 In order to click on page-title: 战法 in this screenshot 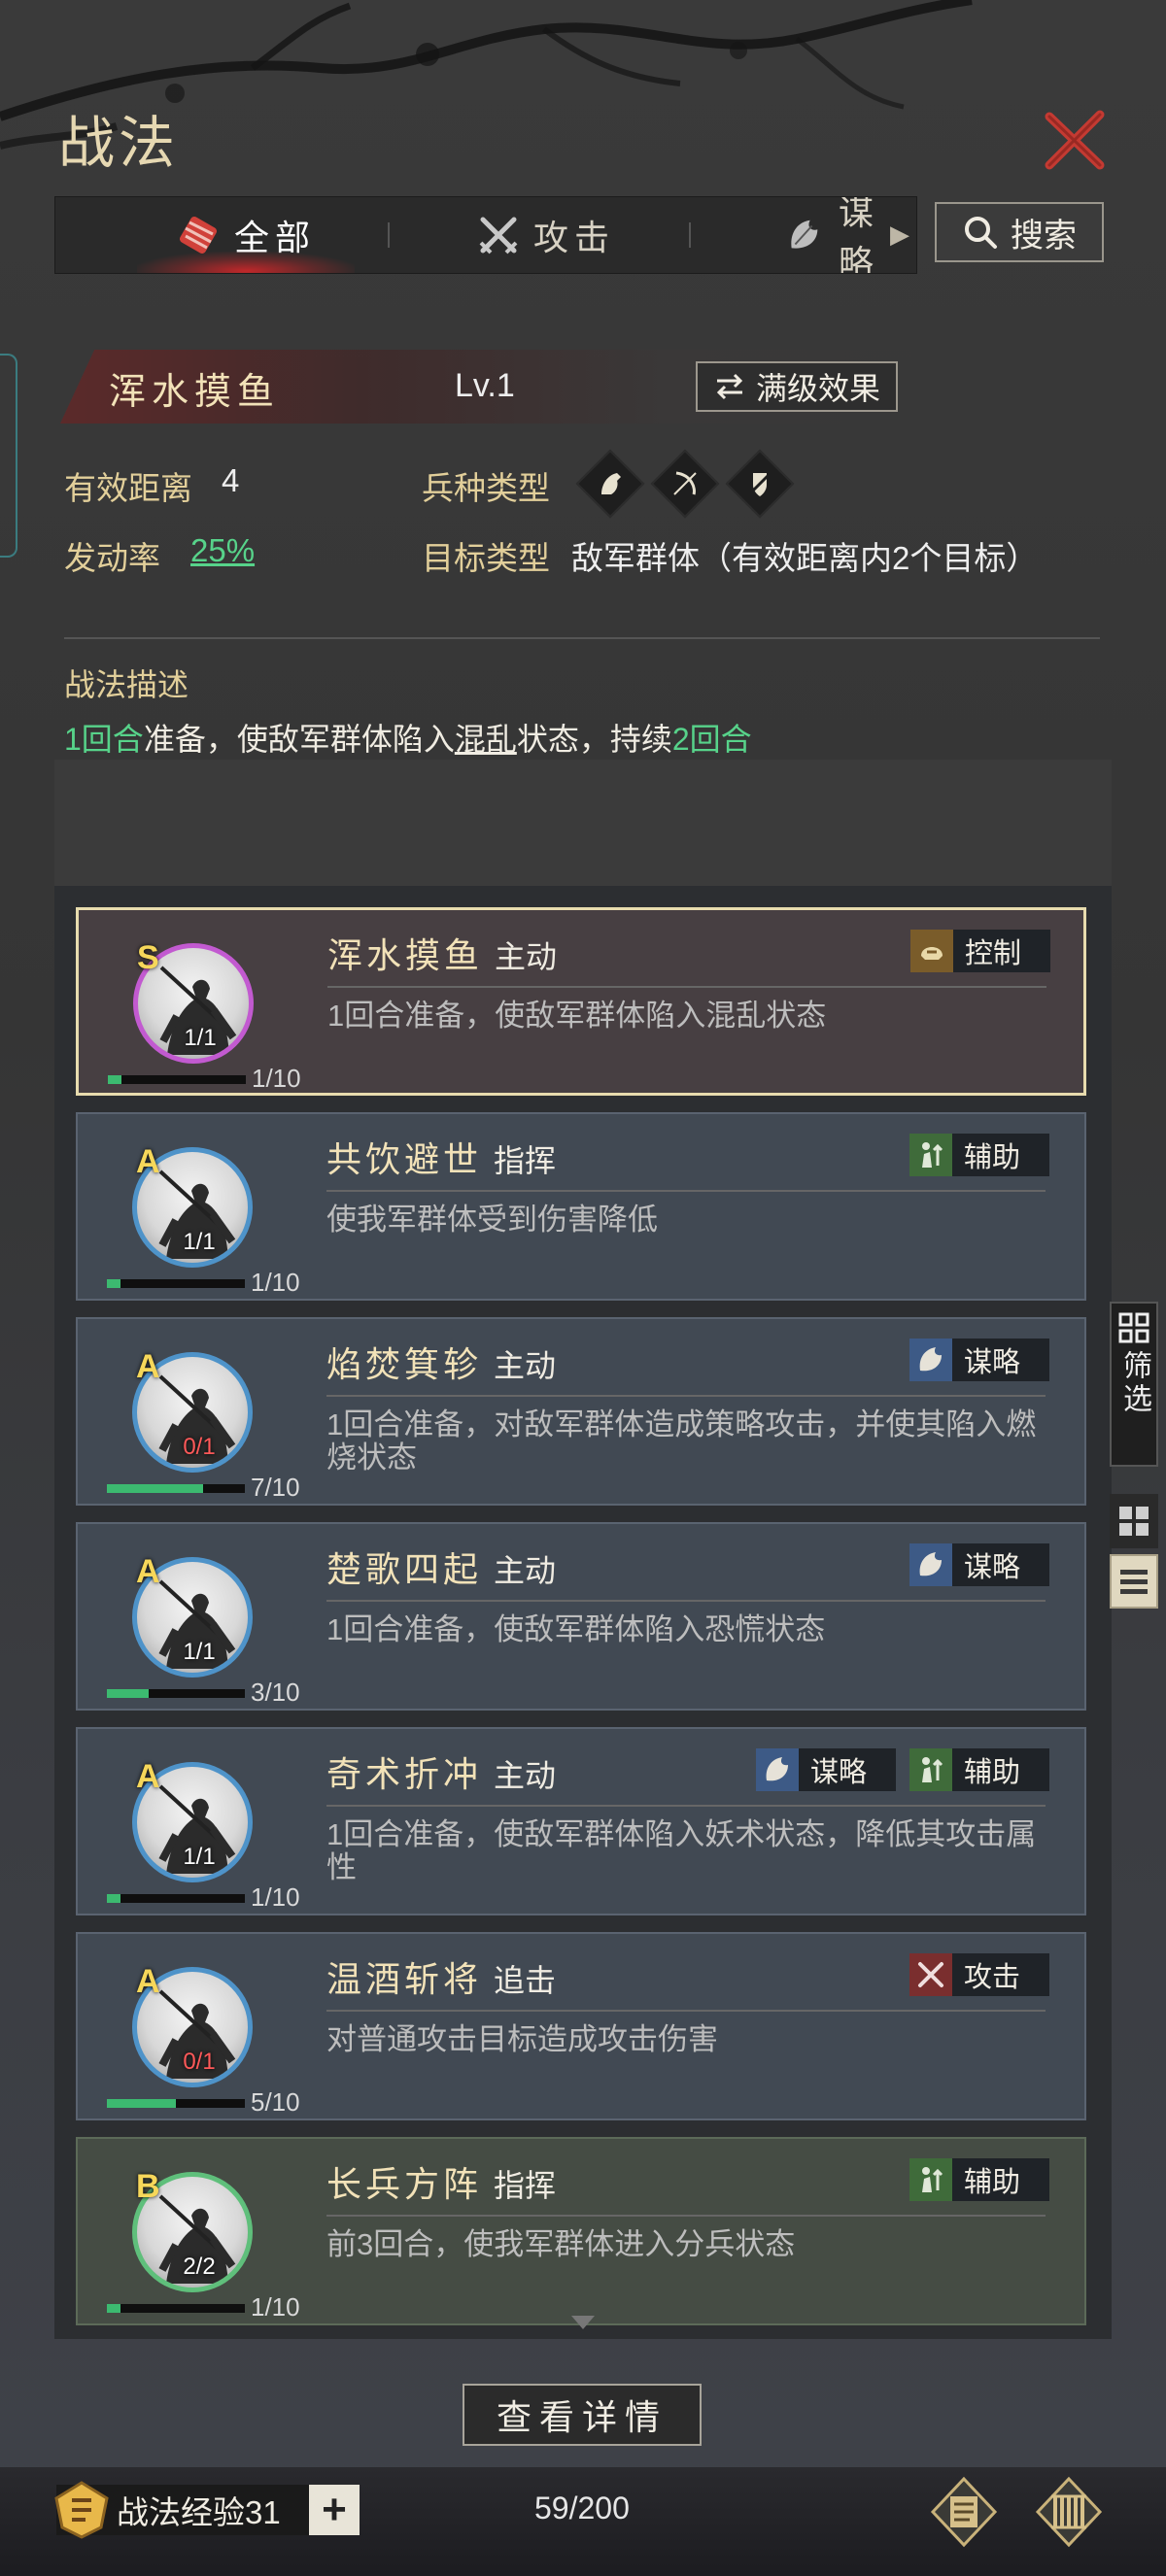, I will do `click(119, 143)`.